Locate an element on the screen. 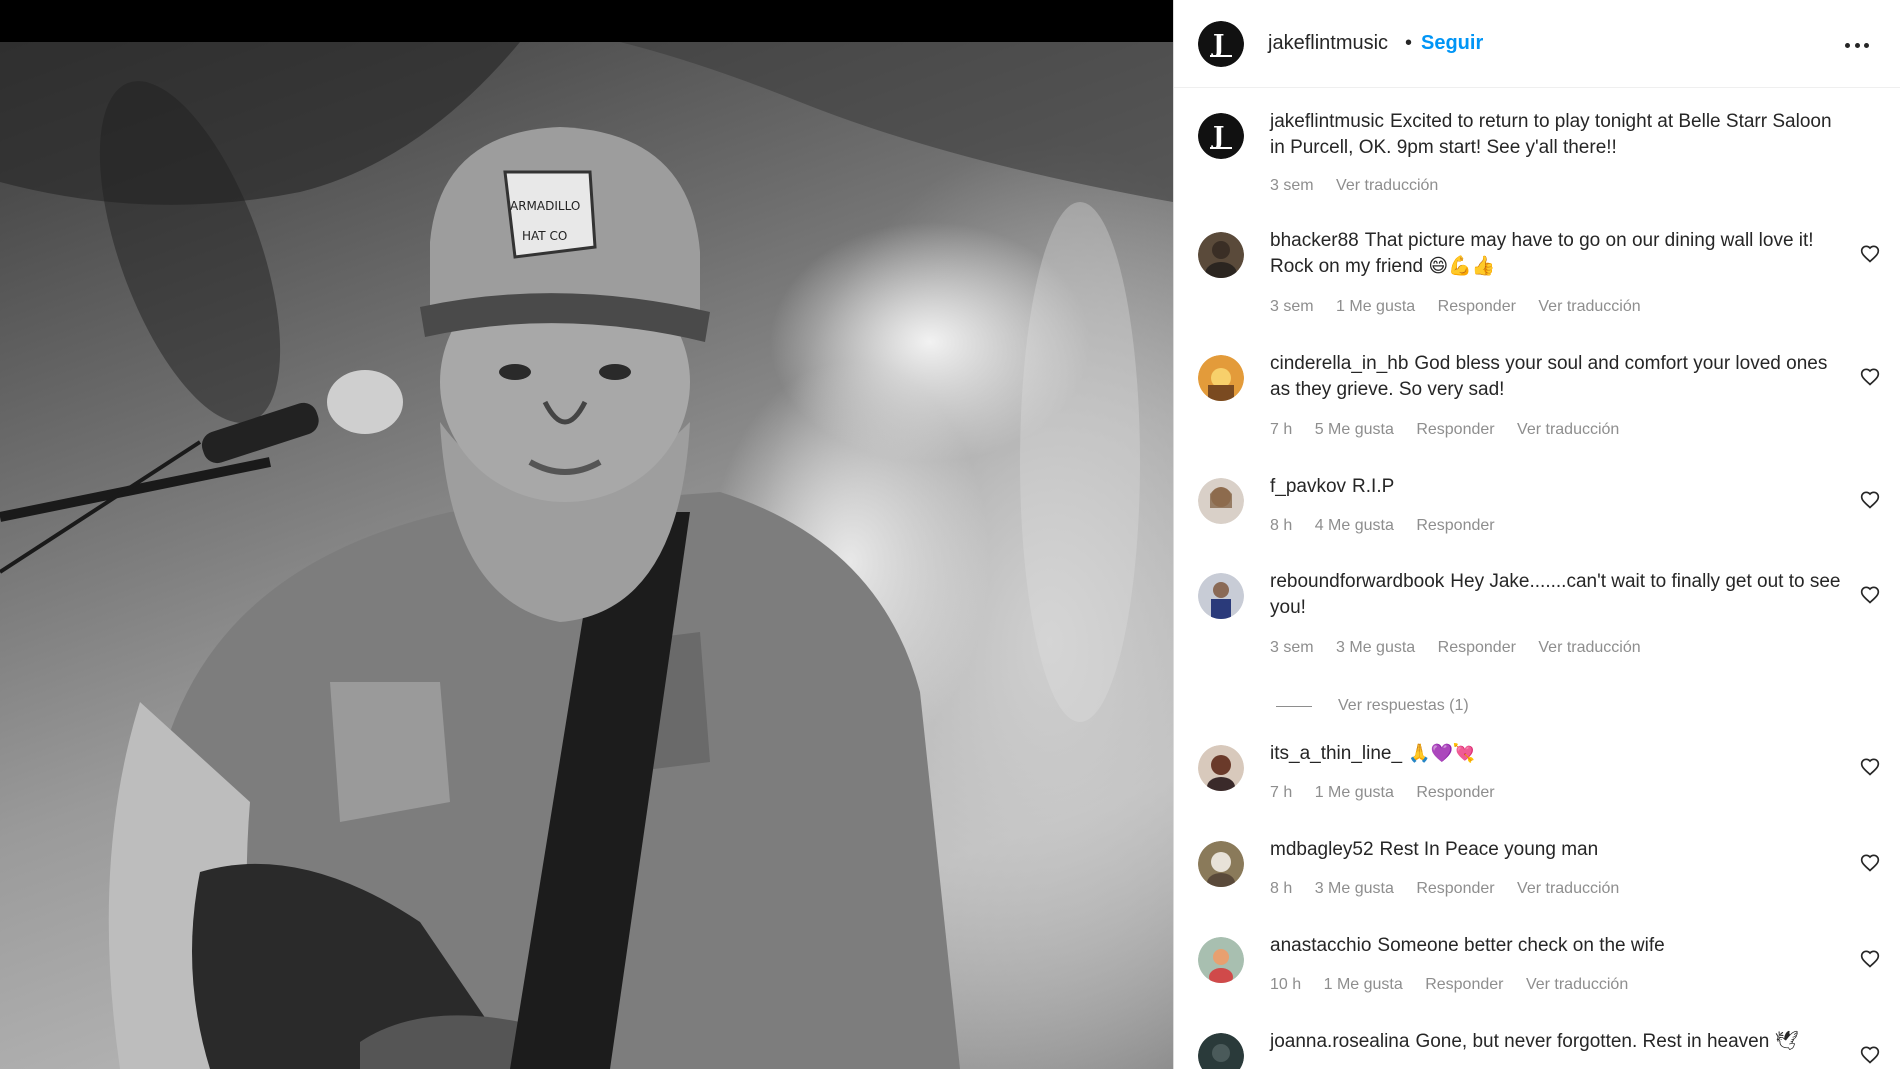  svg-text: HAT CO is located at coordinates (544, 236).